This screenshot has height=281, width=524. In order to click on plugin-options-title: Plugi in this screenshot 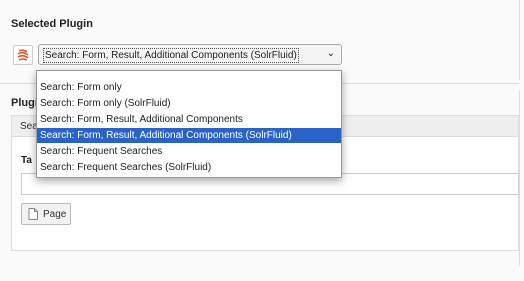, I will do `click(24, 103)`.